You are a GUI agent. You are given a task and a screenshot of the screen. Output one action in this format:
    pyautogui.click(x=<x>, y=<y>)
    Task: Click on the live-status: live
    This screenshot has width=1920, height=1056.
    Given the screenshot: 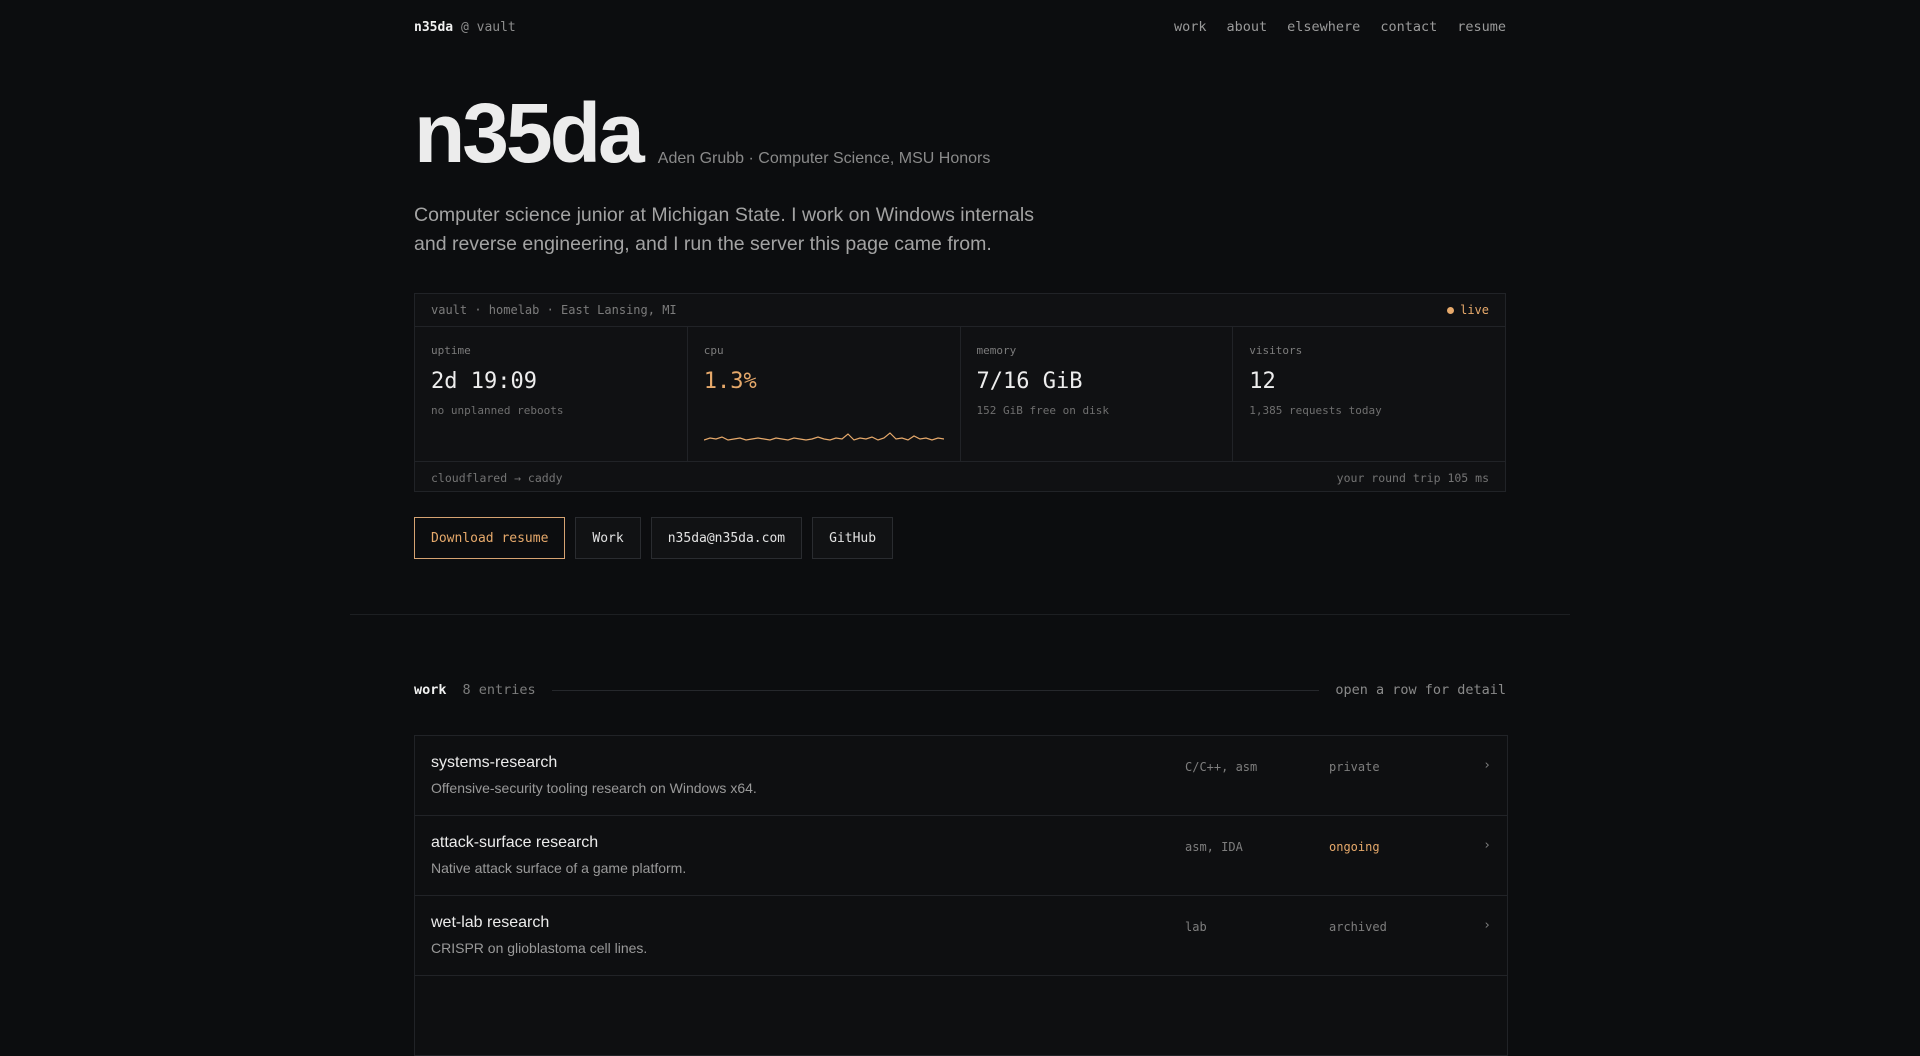 What is the action you would take?
    pyautogui.click(x=1468, y=310)
    